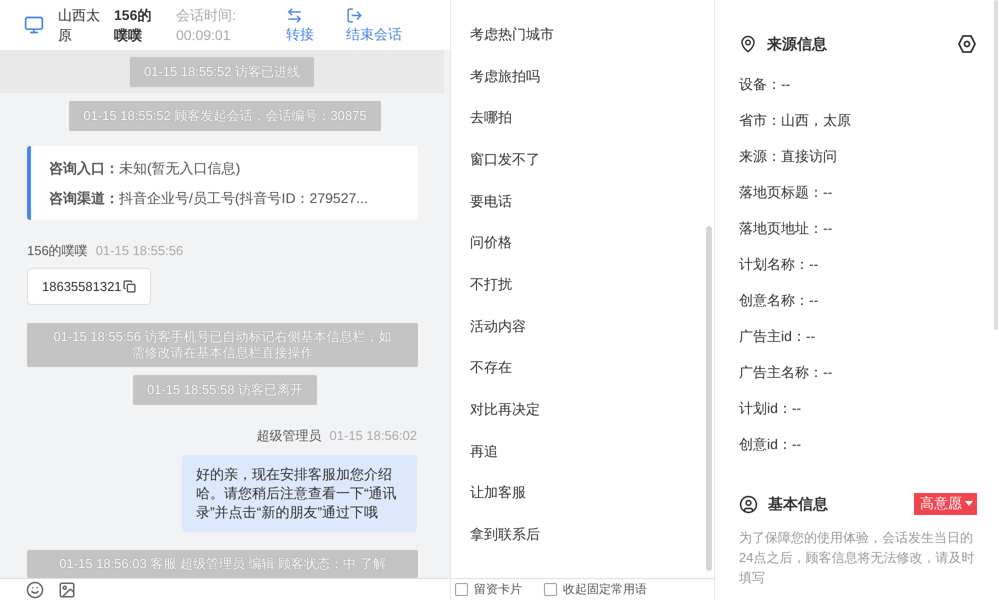 This screenshot has width=999, height=600. Describe the element at coordinates (222, 71) in the screenshot. I see `system-message: 01-15 18:55:52 访客已进线` at that location.